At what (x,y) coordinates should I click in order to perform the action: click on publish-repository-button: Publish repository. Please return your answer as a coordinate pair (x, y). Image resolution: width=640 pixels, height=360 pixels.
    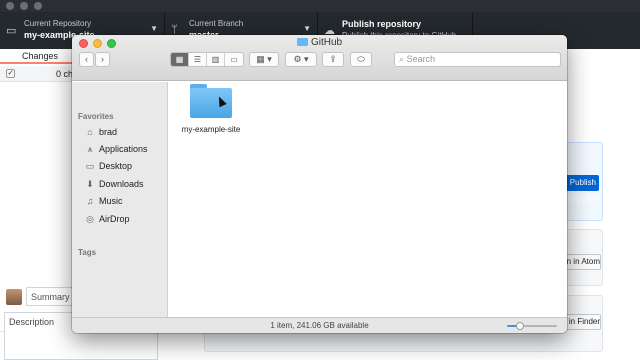
    Looking at the image, I should click on (582, 189).